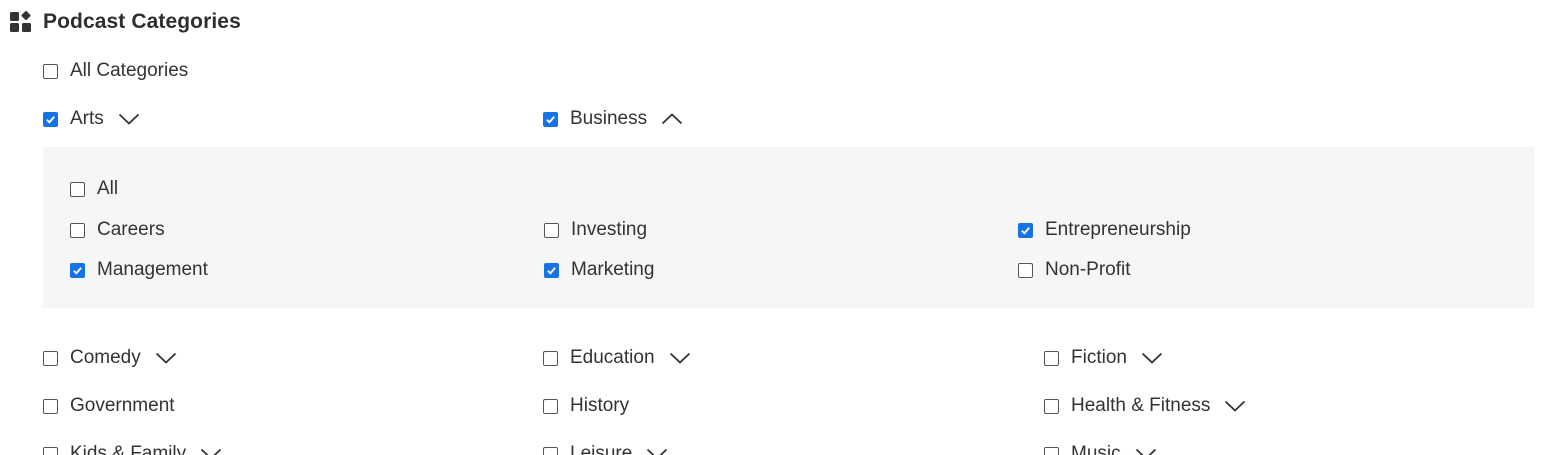 The width and height of the screenshot is (1564, 455). I want to click on category-option: Leisure, so click(605, 448).